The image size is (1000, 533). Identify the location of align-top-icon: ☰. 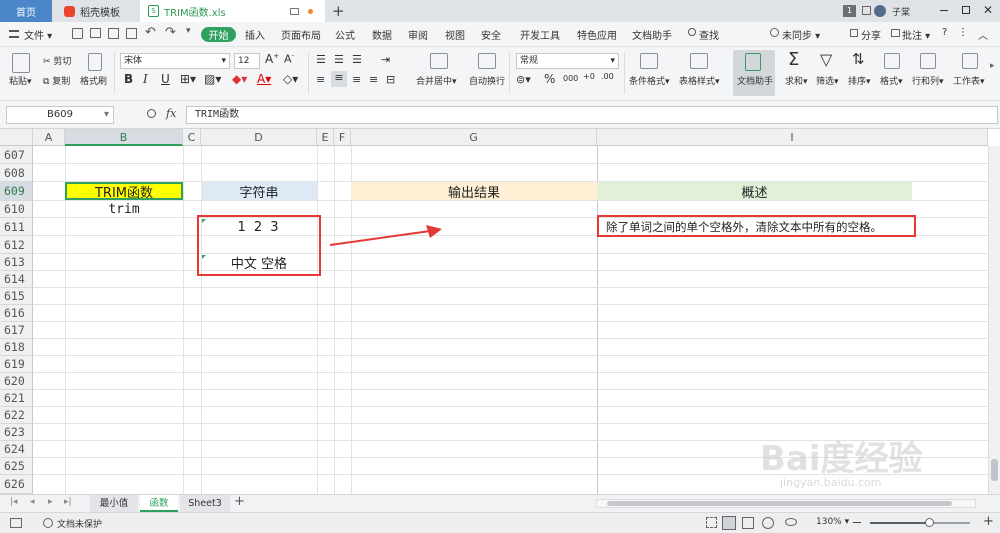
(321, 59).